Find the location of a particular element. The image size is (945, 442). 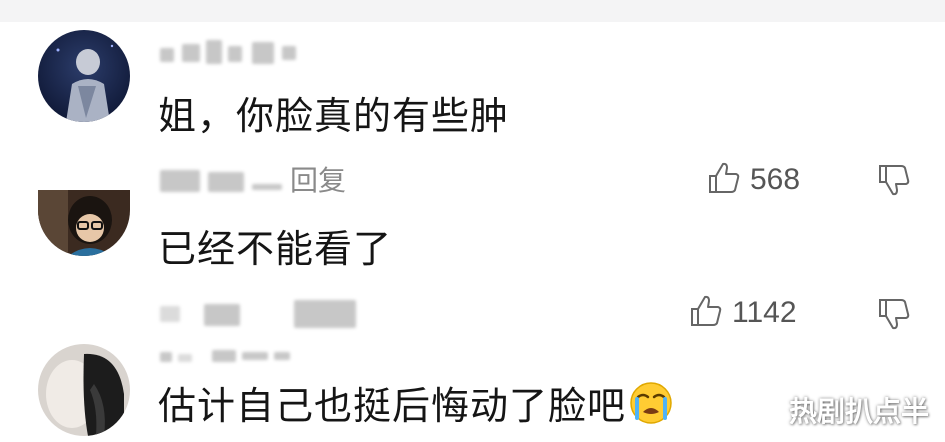

comment-text: 姐，你脸真的有些肿 is located at coordinates (334, 116).